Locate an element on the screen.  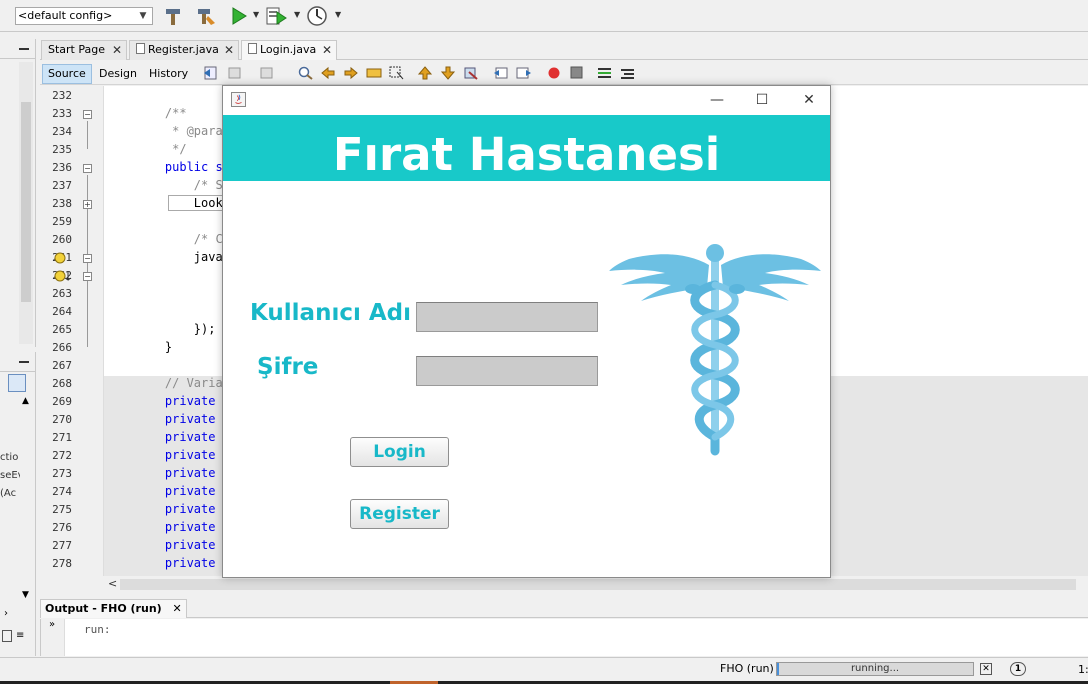
line-number: 271 is located at coordinates (62, 437).